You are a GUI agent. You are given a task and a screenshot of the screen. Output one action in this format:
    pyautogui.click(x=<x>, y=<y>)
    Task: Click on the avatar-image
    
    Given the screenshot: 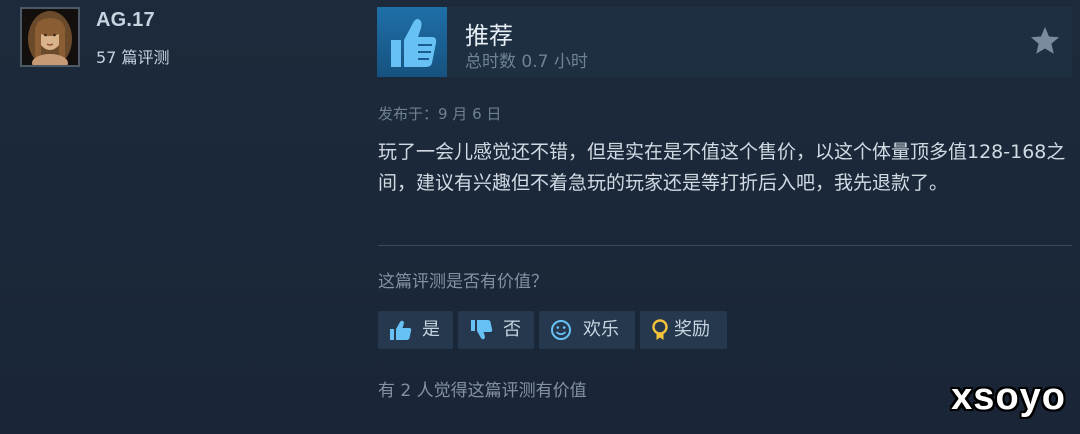 What is the action you would take?
    pyautogui.click(x=50, y=37)
    